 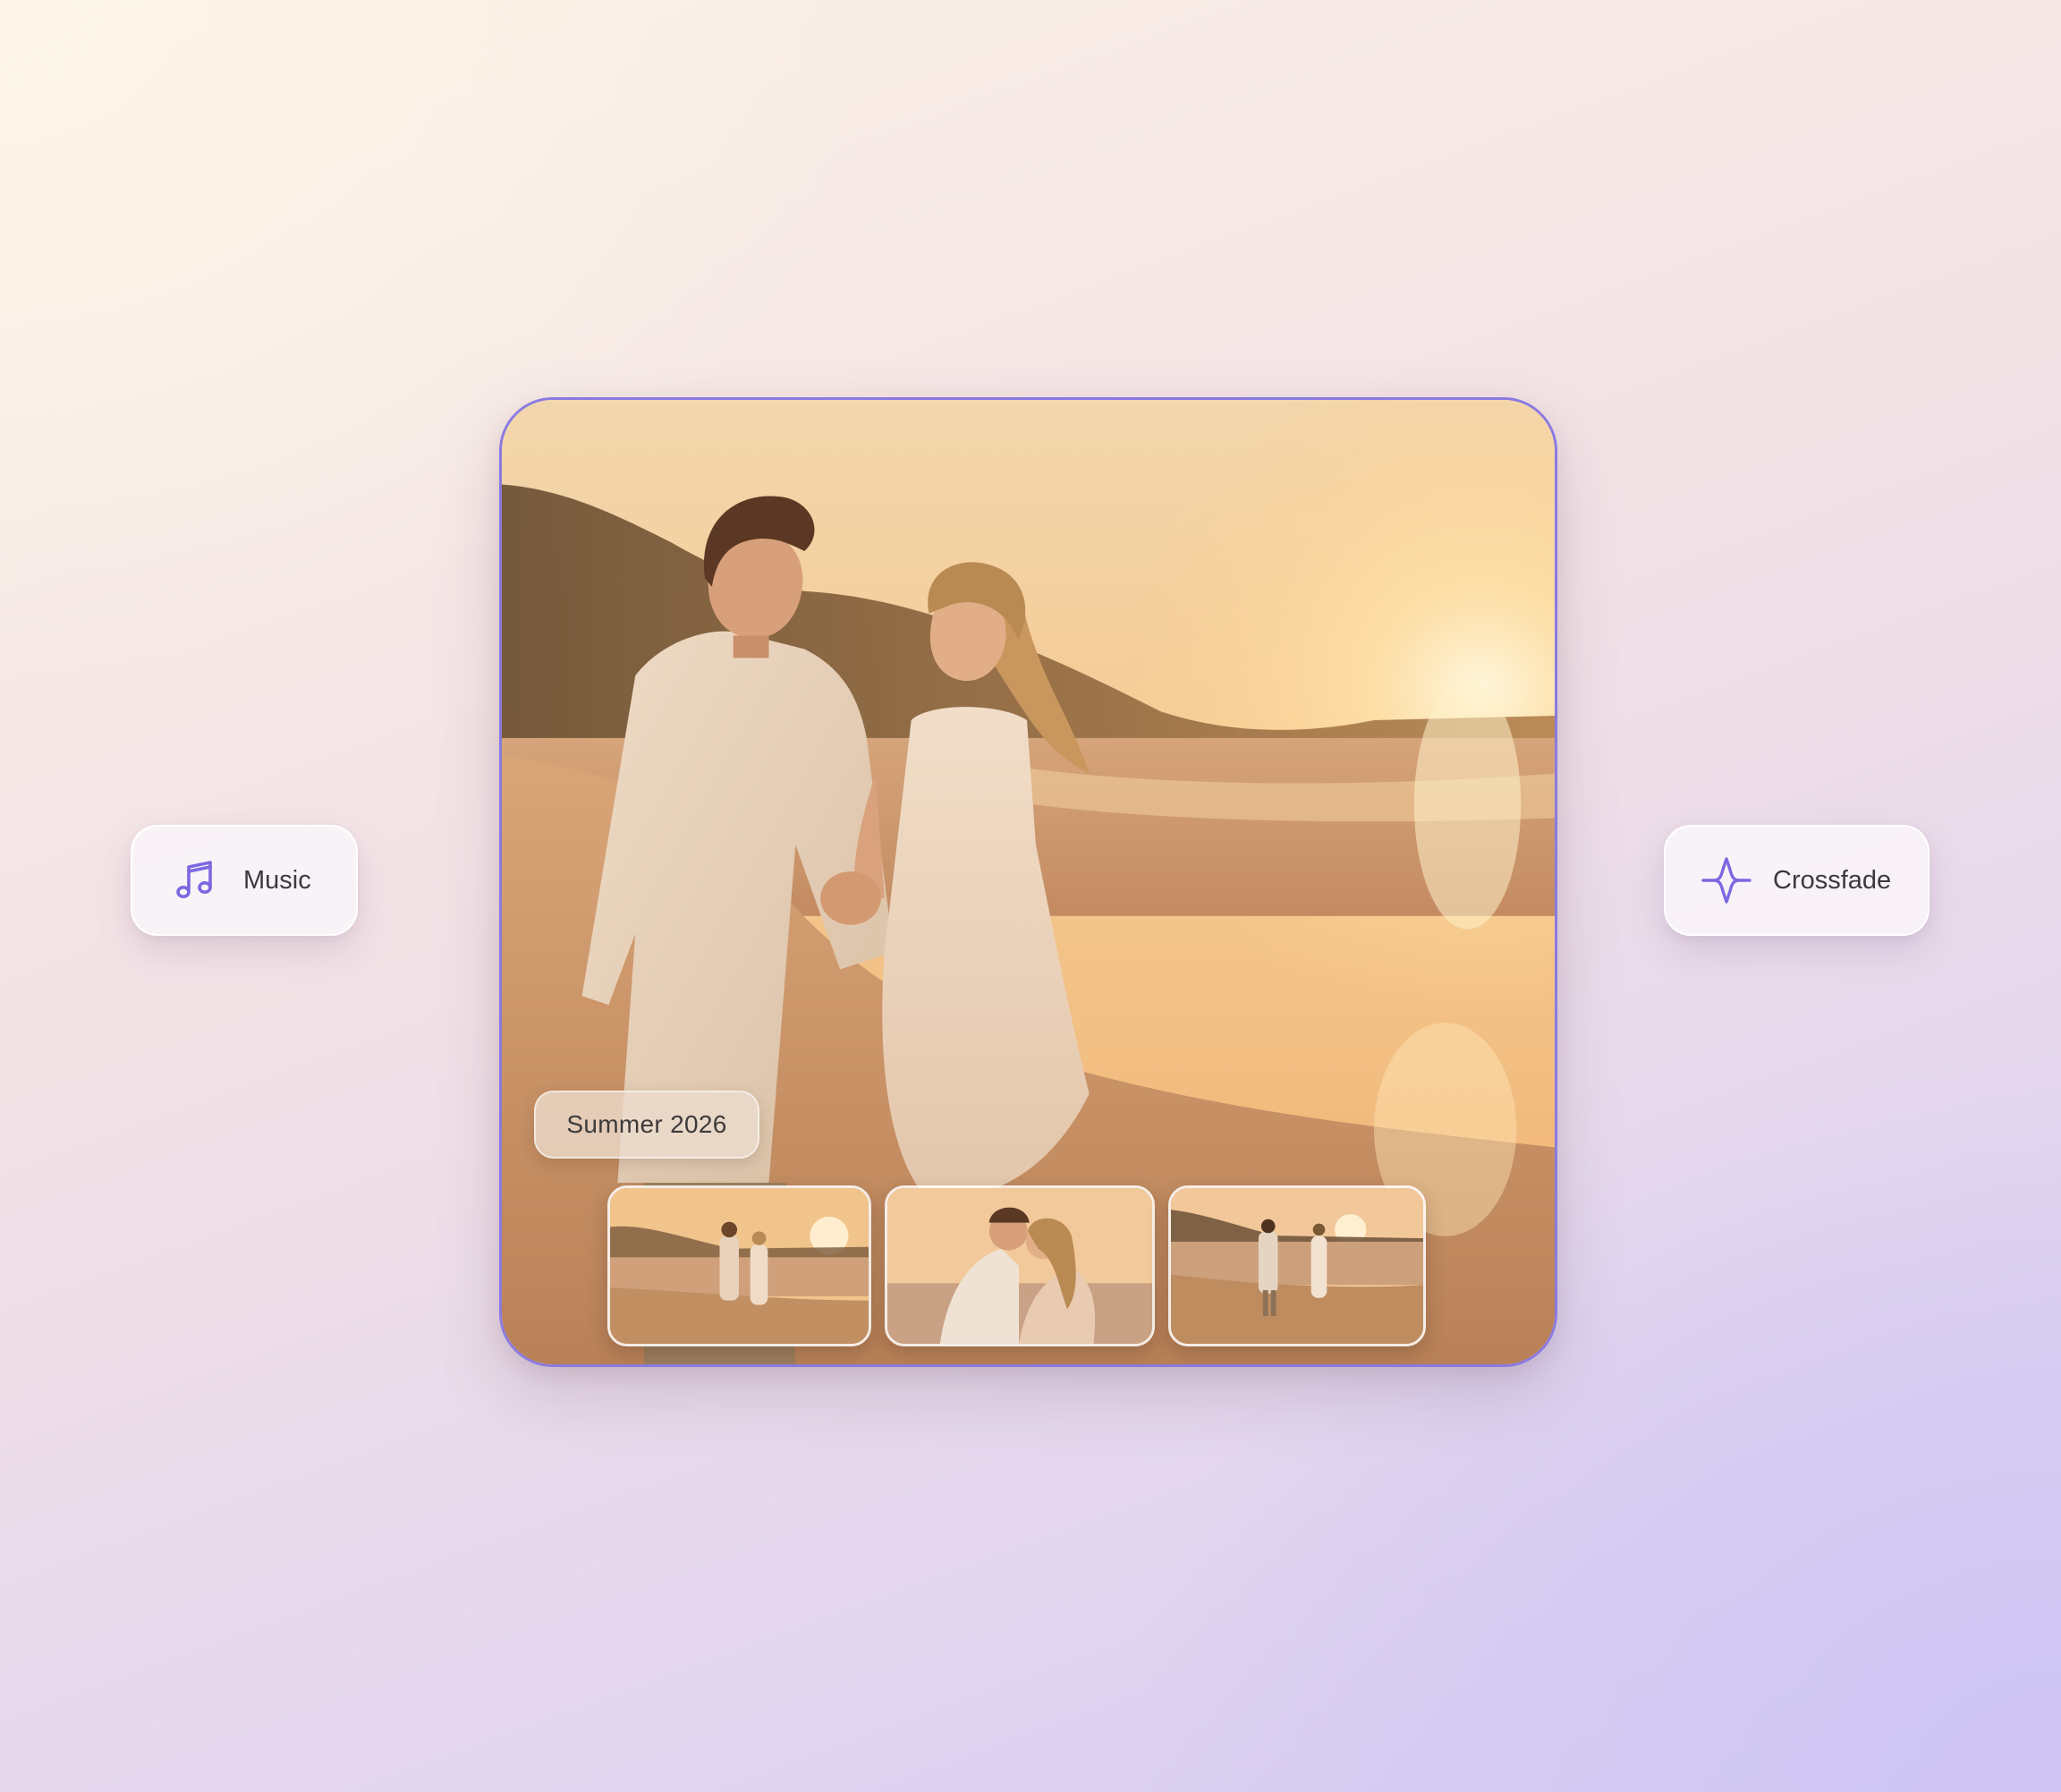 I want to click on album-tag-label: Summer 2026, so click(x=646, y=1124).